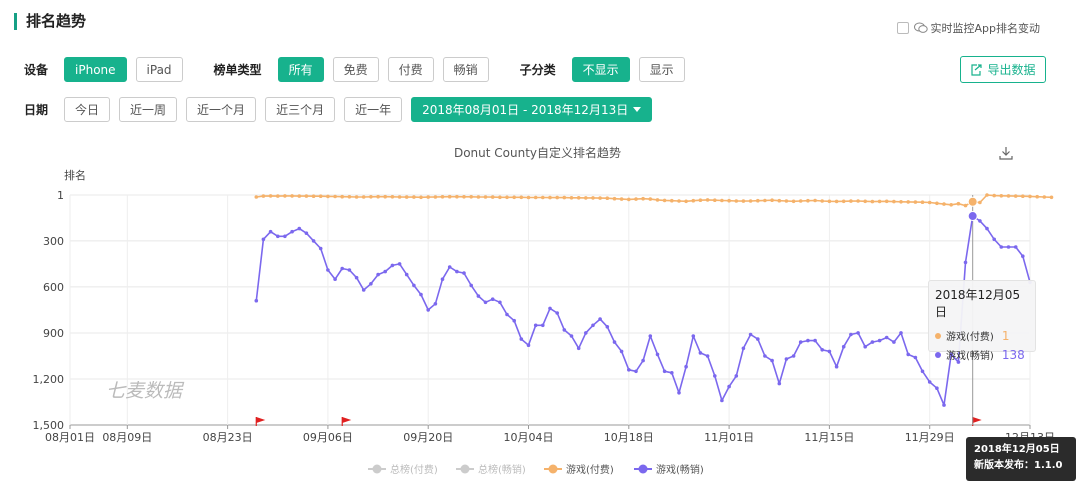 This screenshot has height=498, width=1080. I want to click on monitor-checkbox, so click(902, 28).